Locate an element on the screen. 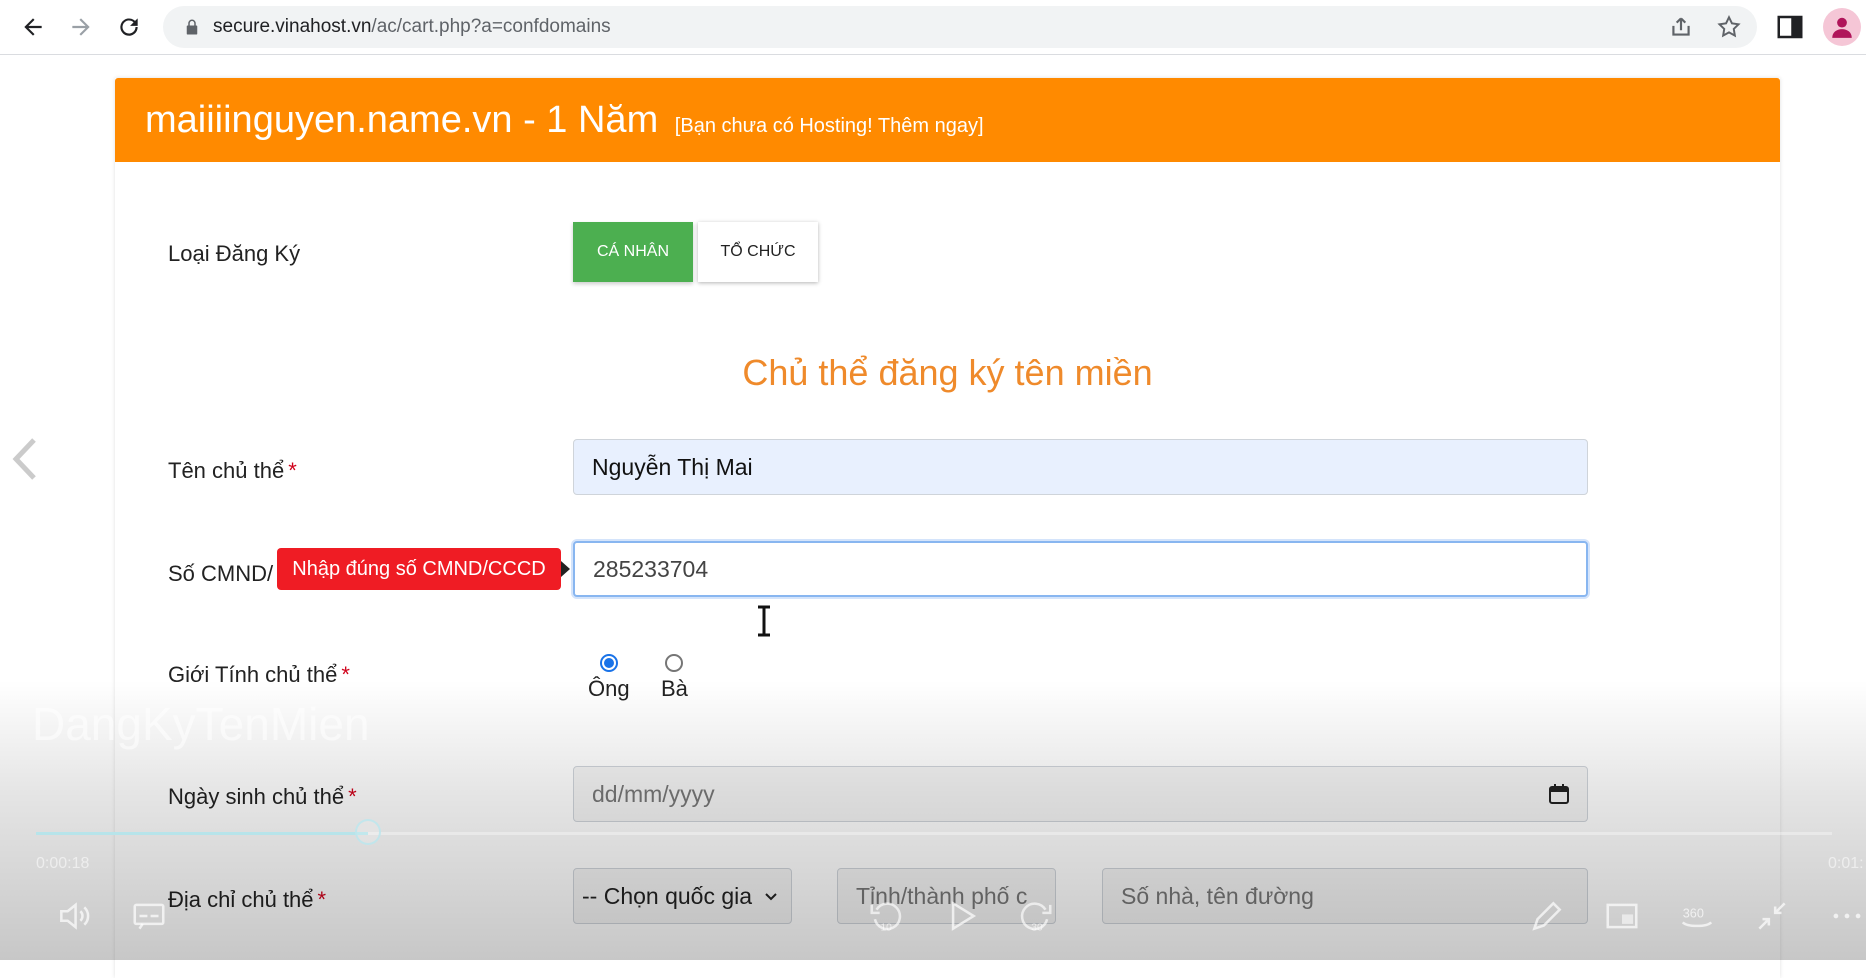 Image resolution: width=1866 pixels, height=978 pixels. side-panel-icon is located at coordinates (1790, 27).